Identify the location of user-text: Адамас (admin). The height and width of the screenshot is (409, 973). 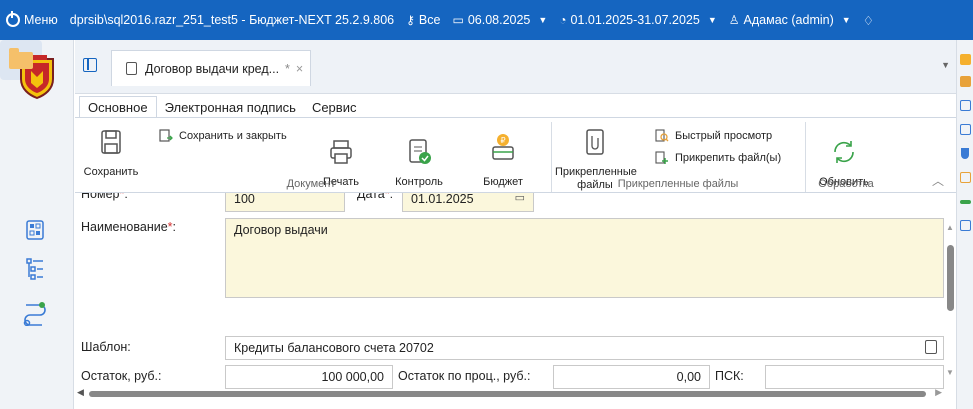
(788, 20).